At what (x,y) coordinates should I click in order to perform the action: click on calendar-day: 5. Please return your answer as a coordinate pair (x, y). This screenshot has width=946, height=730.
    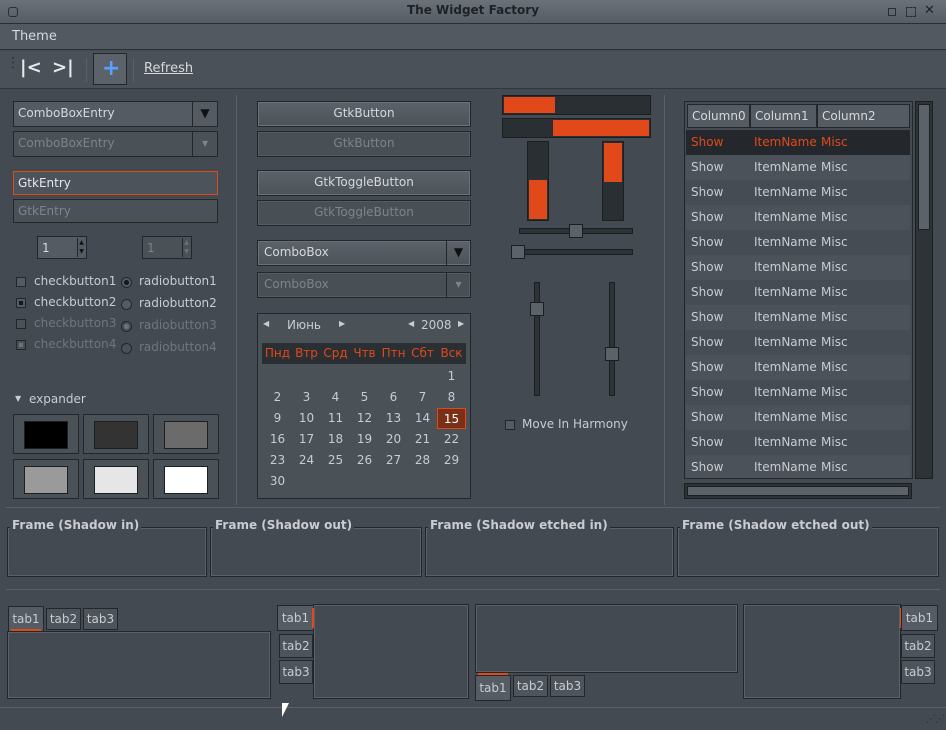
    Looking at the image, I should click on (364, 397).